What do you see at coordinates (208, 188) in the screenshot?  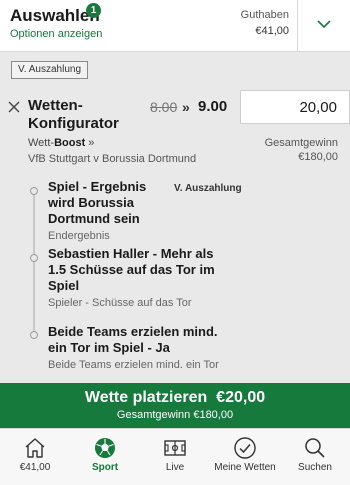 I see `cashout-indicator: V. Auszahlung` at bounding box center [208, 188].